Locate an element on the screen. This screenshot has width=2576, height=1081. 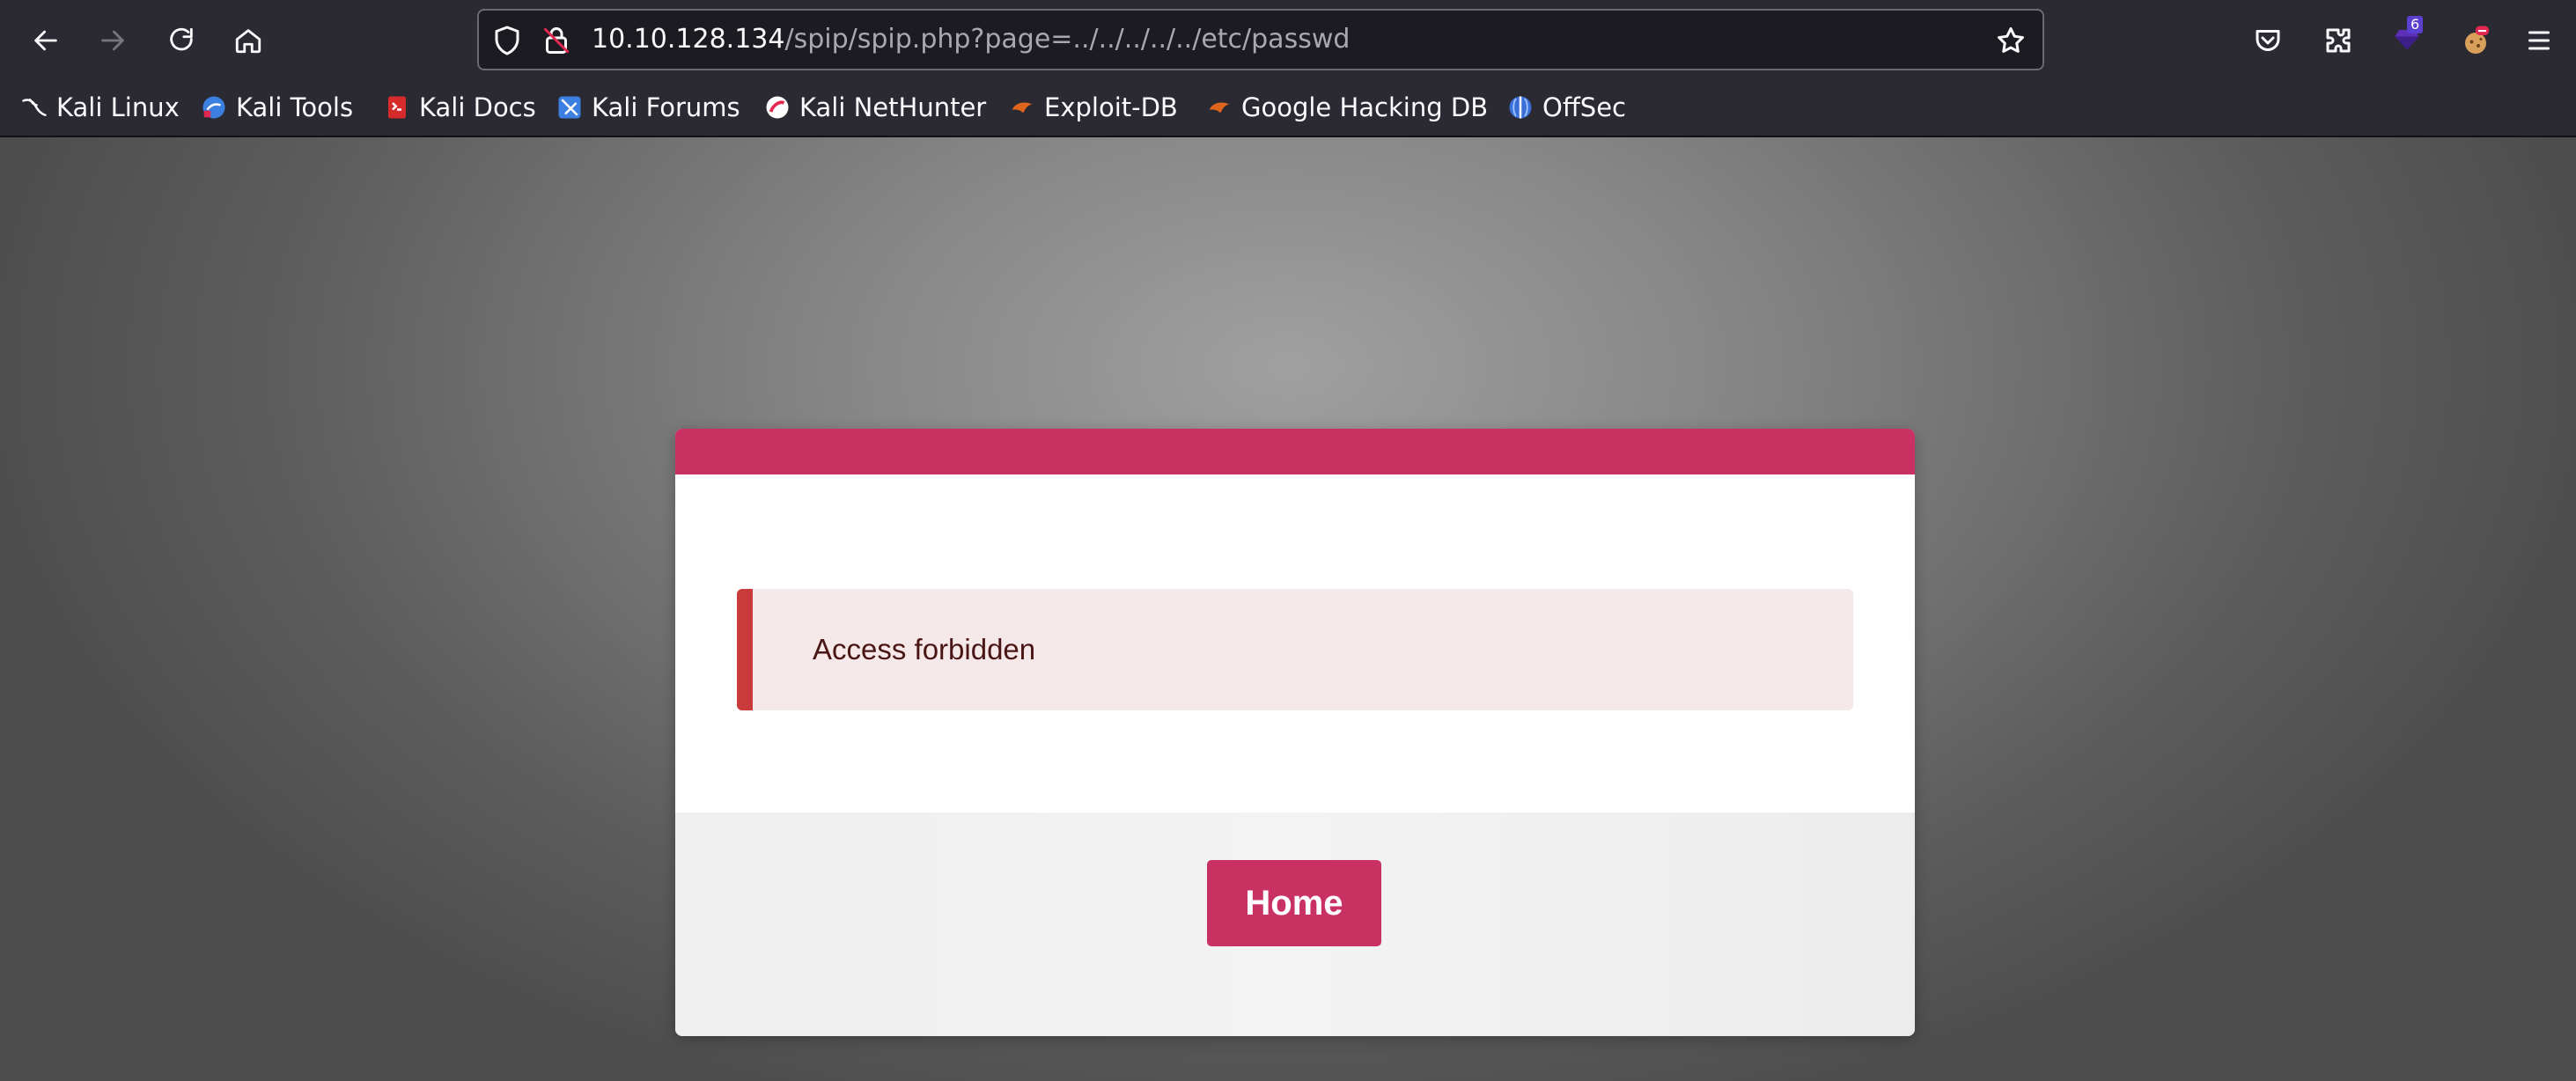
bookmark-offsec: OffSec is located at coordinates (1566, 107).